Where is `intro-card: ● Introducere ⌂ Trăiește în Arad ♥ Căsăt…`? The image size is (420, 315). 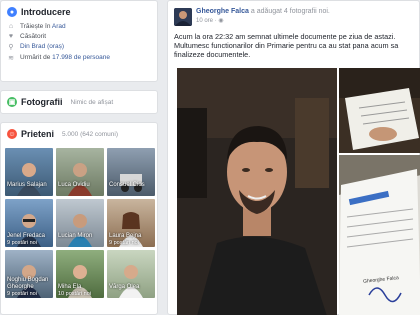
intro-card: ● Introducere ⌂ Trăiește în Arad ♥ Căsăt… is located at coordinates (79, 41).